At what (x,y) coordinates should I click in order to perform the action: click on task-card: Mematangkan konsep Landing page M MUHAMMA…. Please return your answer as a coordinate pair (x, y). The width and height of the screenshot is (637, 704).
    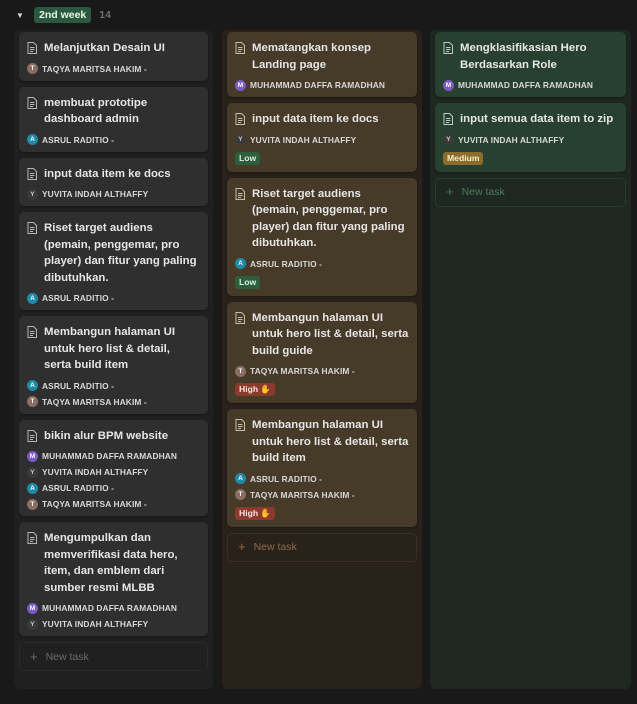
    Looking at the image, I should click on (322, 64).